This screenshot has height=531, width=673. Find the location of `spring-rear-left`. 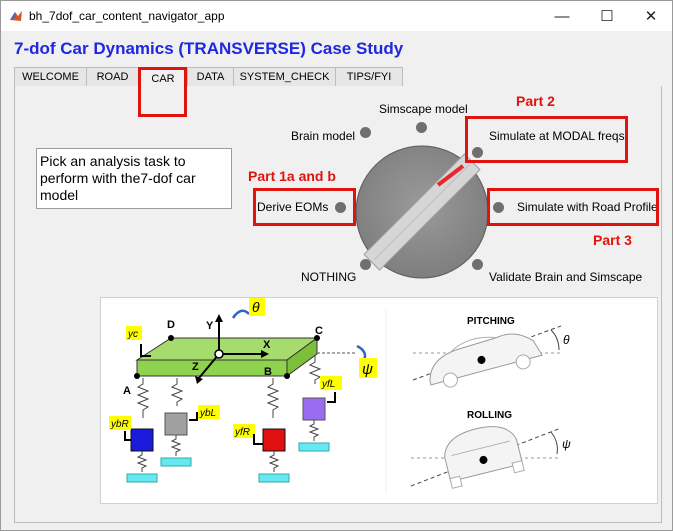

spring-rear-left is located at coordinates (177, 392).